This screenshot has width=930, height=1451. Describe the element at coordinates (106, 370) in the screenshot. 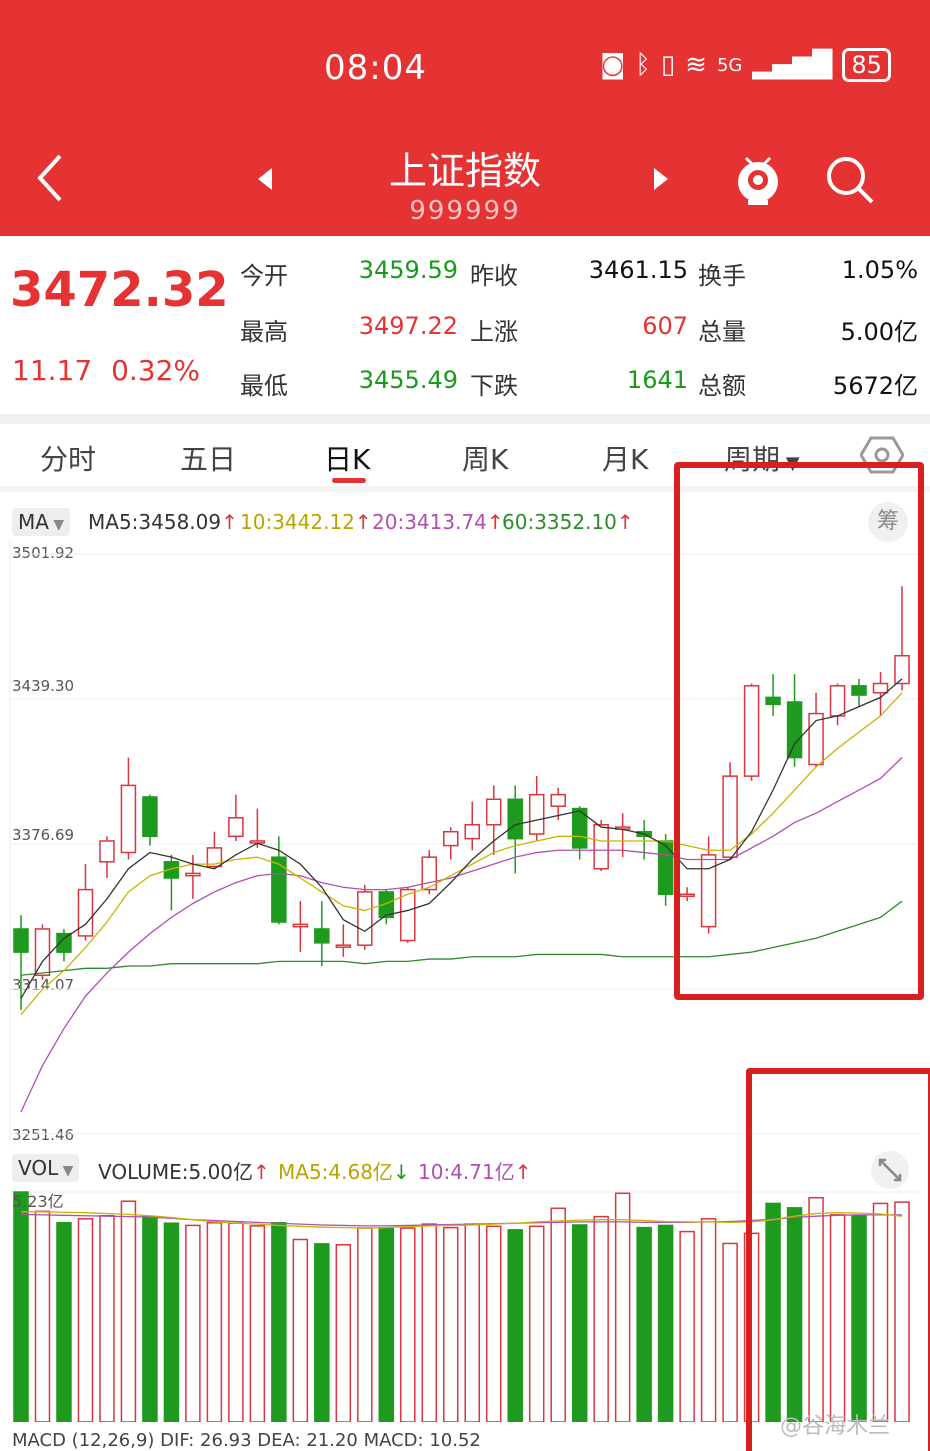

I see `price-change: 11.17 0.32%` at that location.